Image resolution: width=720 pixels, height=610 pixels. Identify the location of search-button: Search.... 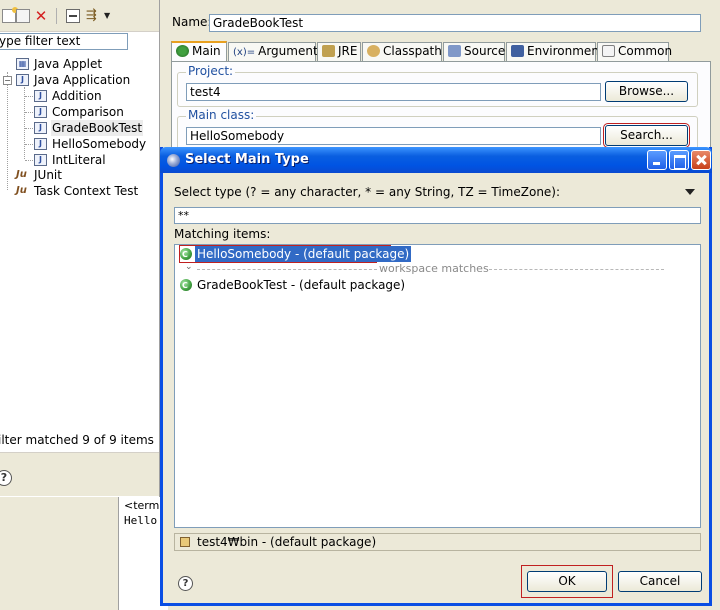
(646, 135).